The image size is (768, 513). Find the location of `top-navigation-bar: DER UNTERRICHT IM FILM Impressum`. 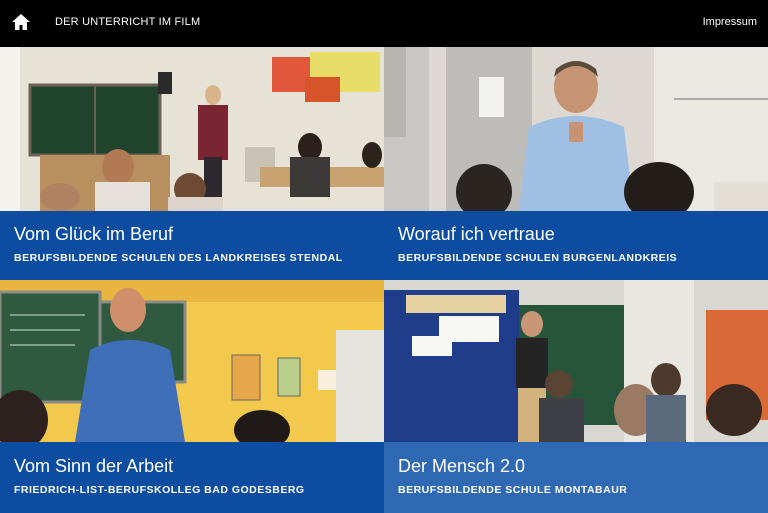

top-navigation-bar: DER UNTERRICHT IM FILM Impressum is located at coordinates (384, 23).